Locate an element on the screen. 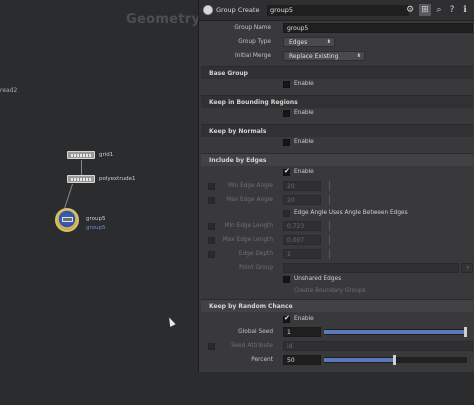 This screenshot has height=405, width=474. percent-slider is located at coordinates (395, 360).